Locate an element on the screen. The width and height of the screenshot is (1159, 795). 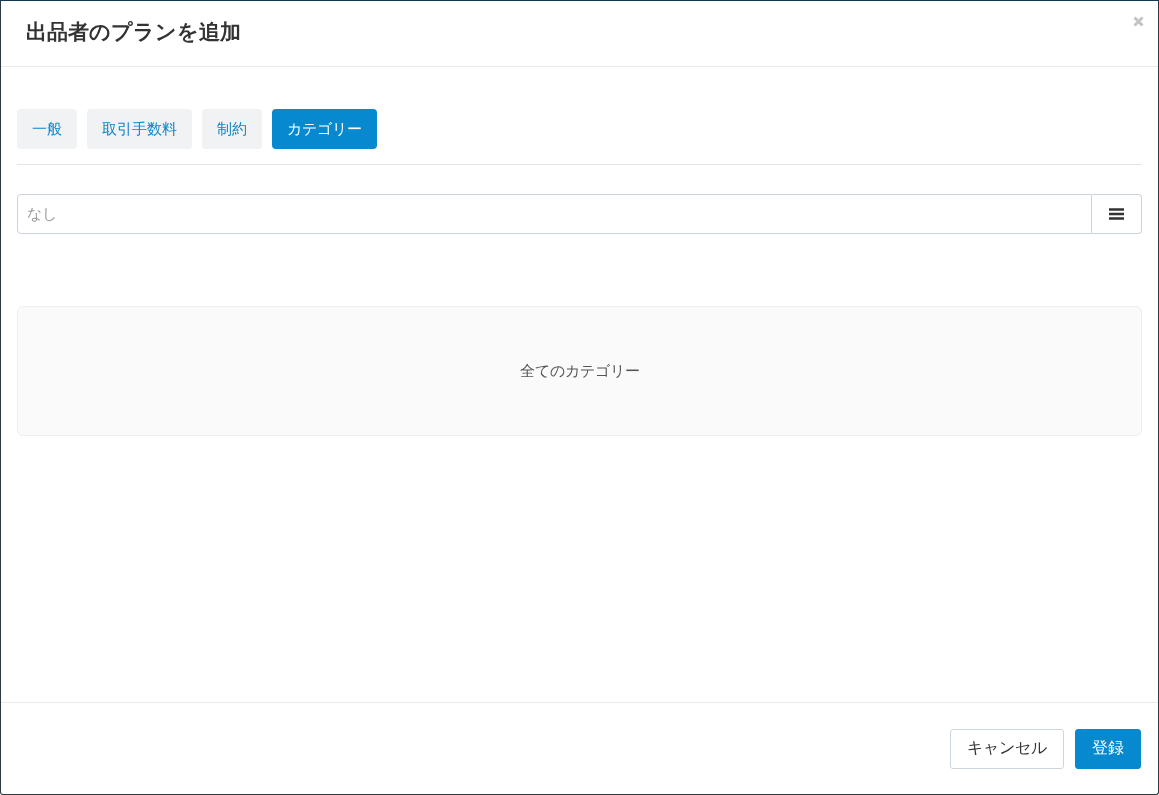
menu-button is located at coordinates (1117, 214).